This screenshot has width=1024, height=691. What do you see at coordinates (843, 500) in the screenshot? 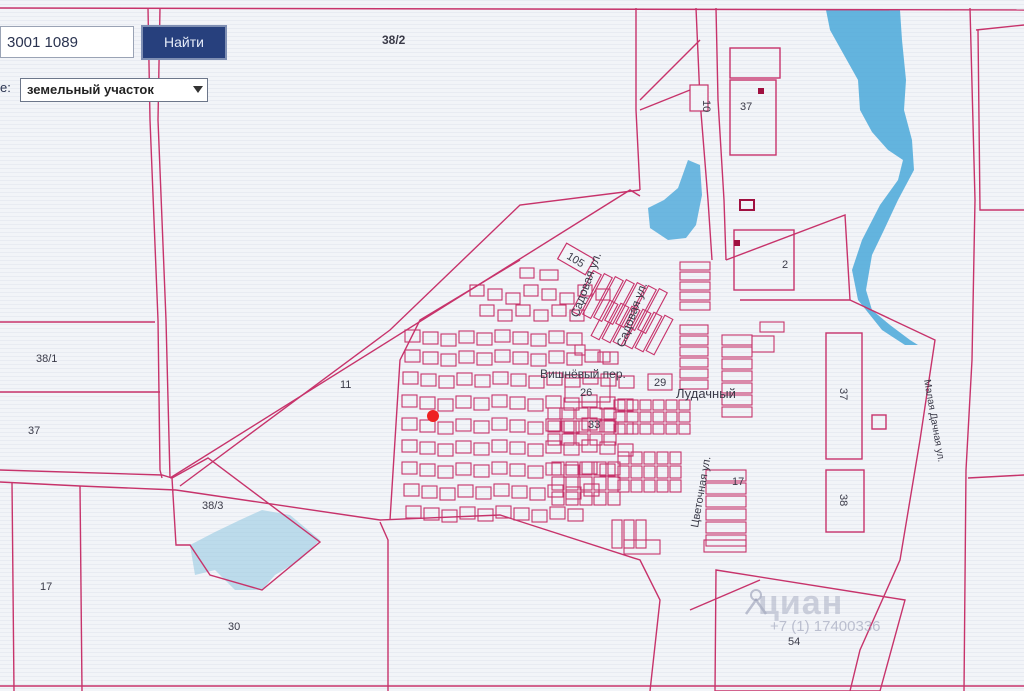
I see `parcel-label-38-right: 38` at bounding box center [843, 500].